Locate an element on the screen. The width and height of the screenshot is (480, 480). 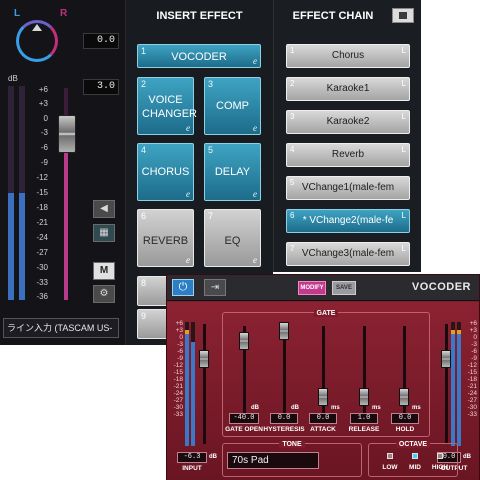
slot-label: DELAY is located at coordinates (232, 172).